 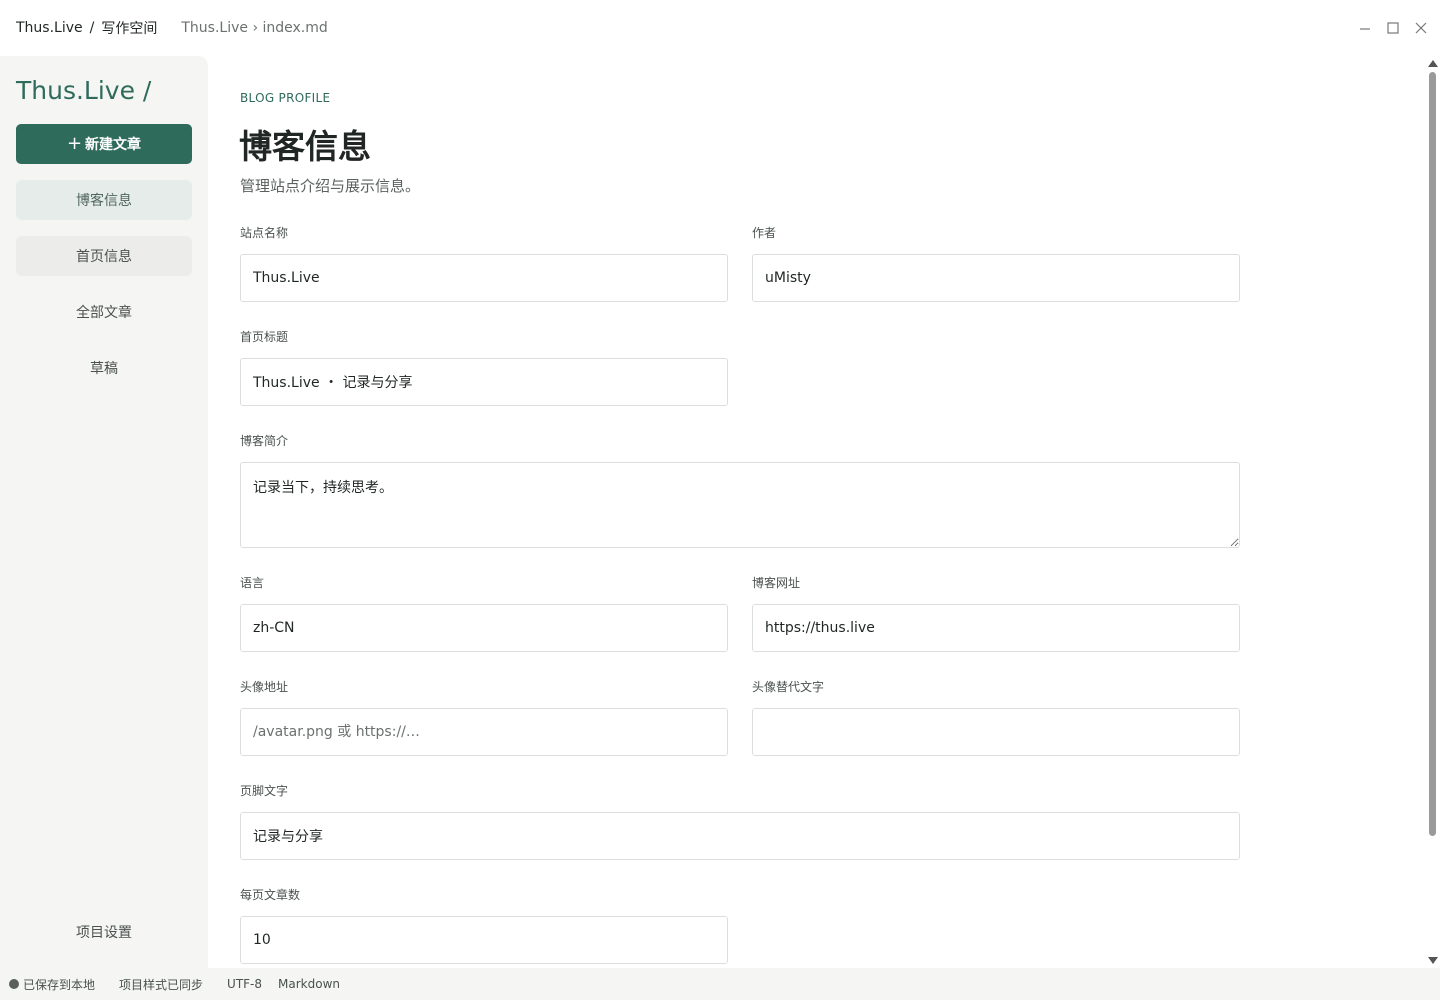 I want to click on sidebar-item-label: 项目设置, so click(x=104, y=933).